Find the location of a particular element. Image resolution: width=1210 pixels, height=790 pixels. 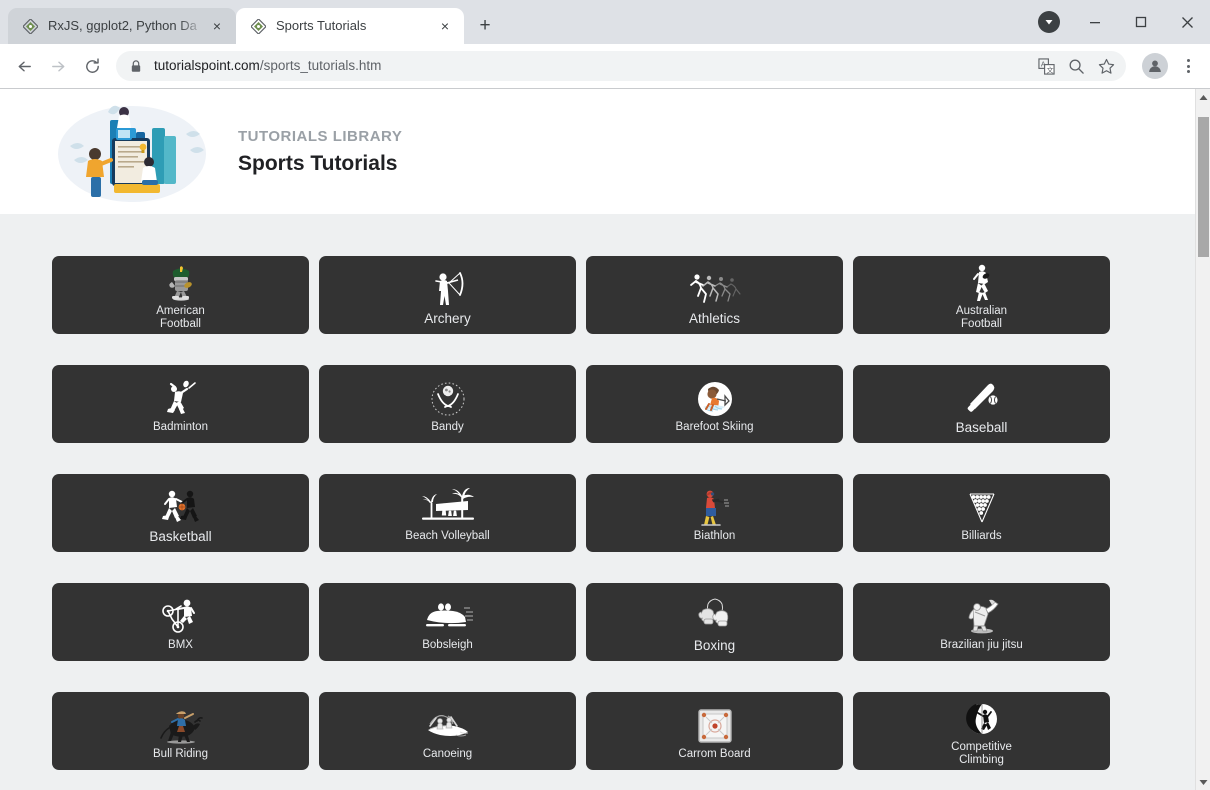

downloads-icon is located at coordinates (1049, 22).